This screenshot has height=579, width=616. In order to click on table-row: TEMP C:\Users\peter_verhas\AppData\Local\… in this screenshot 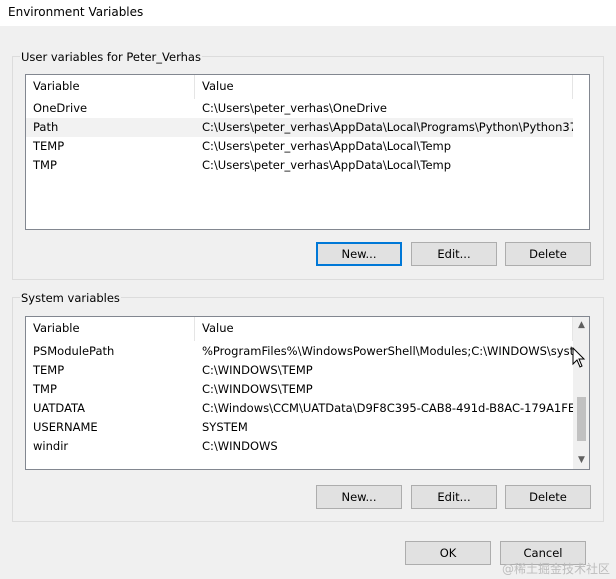, I will do `click(299, 146)`.